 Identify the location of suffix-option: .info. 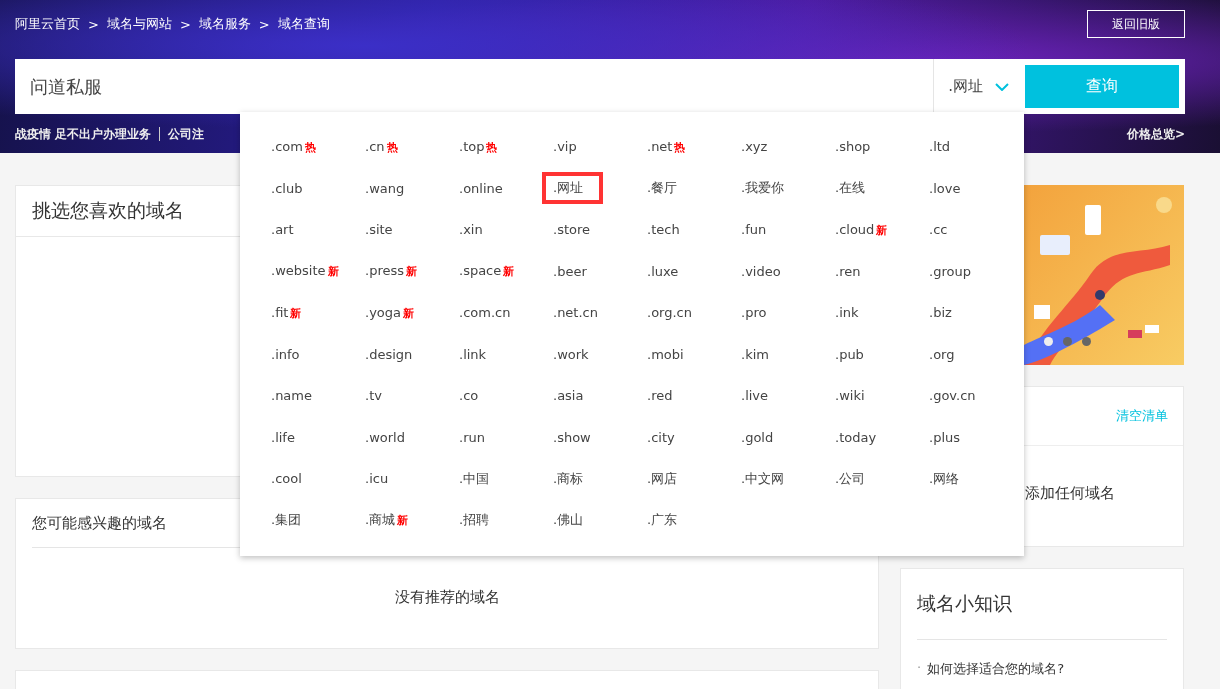
(285, 354).